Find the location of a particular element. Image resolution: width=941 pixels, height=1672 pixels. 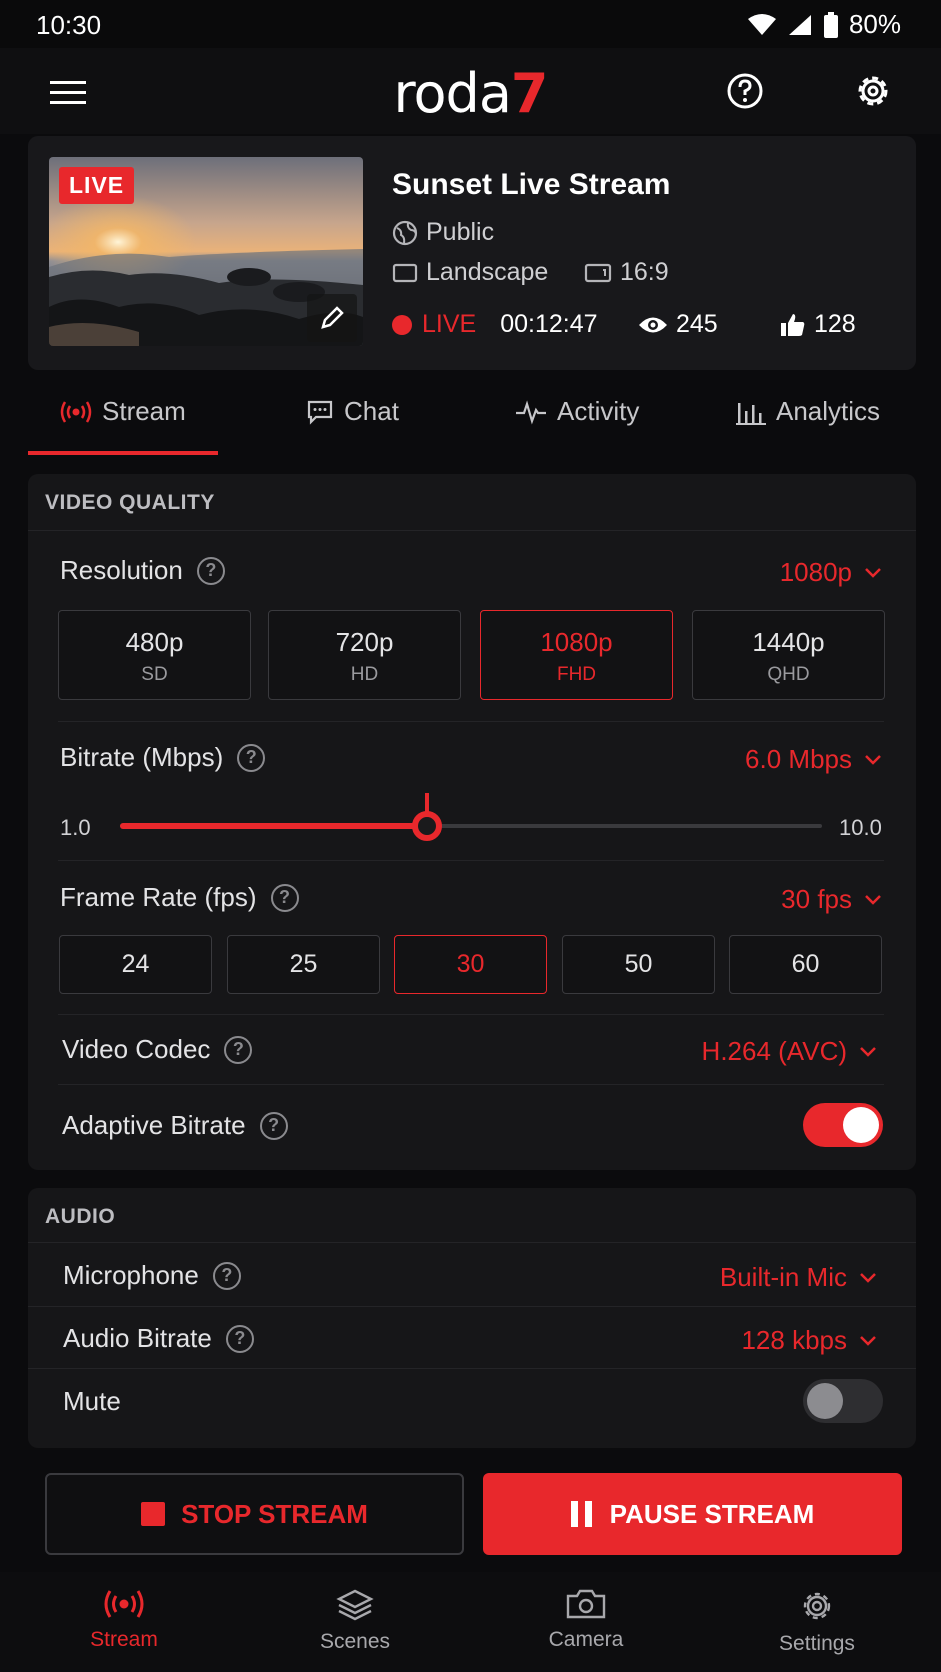

bitrate-dropdown: 6.0 Mbps is located at coordinates (813, 759).